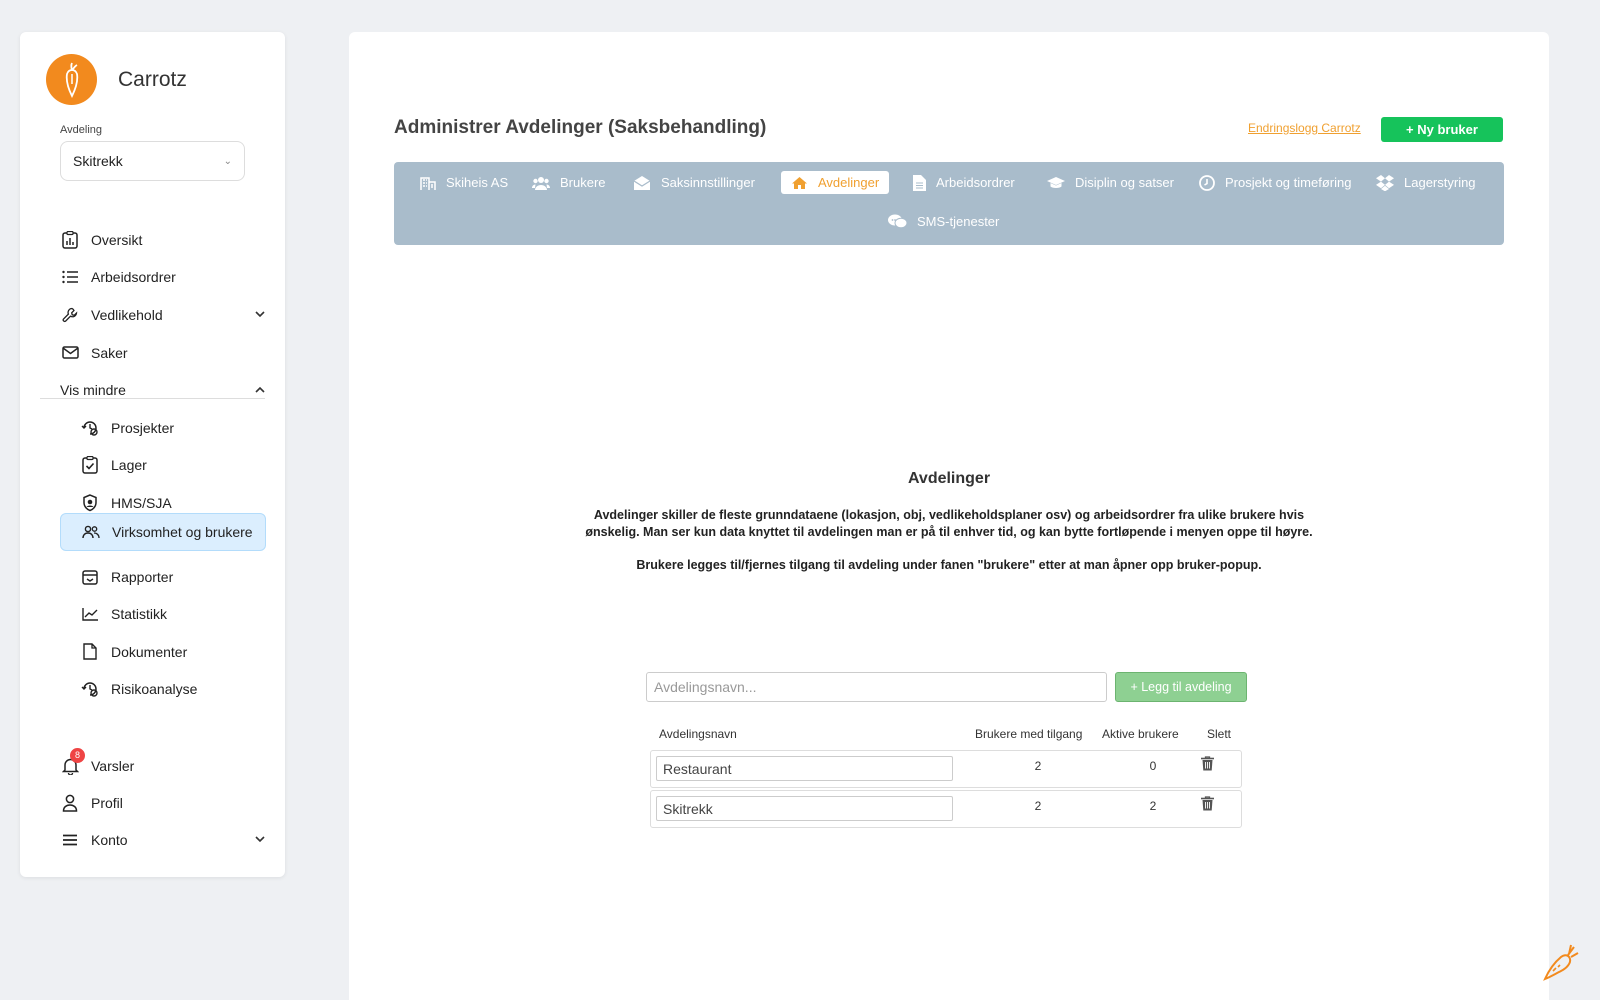  I want to click on chat-icon, so click(897, 221).